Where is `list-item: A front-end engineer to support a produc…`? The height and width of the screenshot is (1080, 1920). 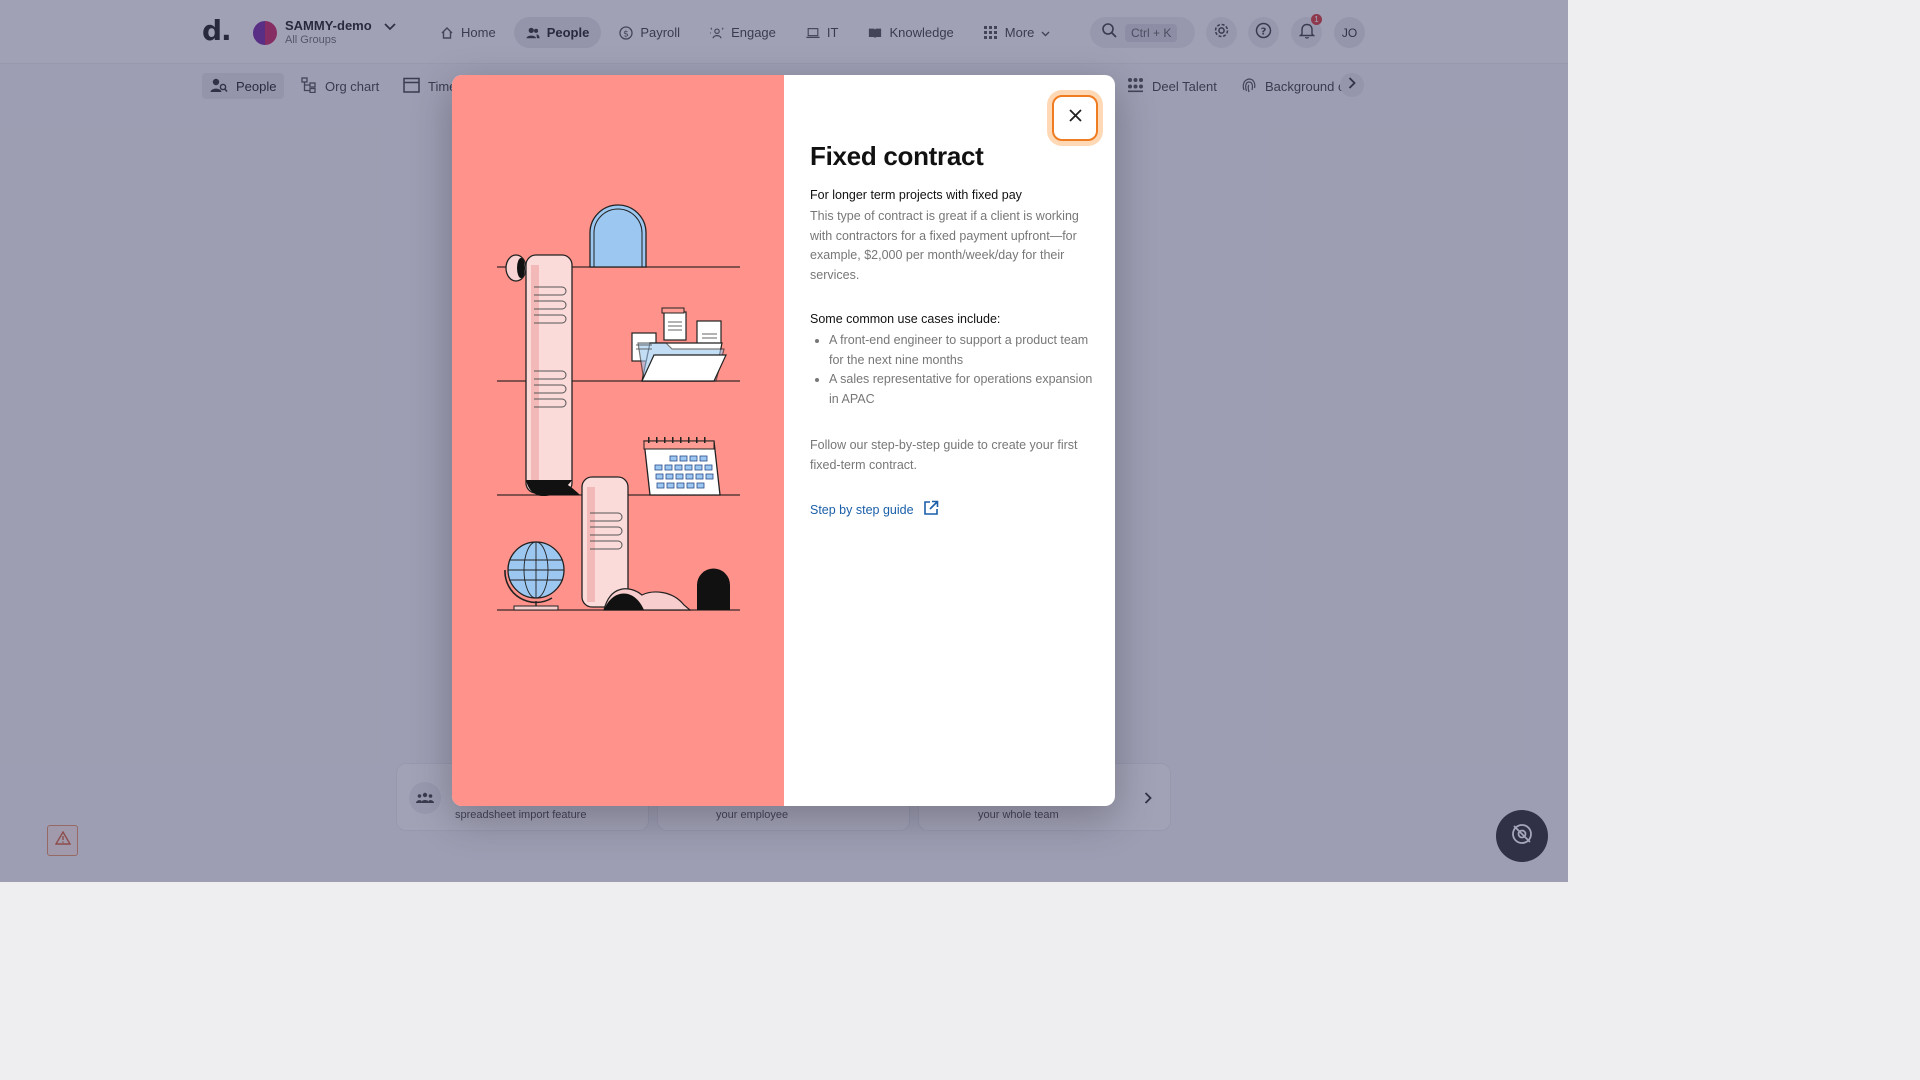
list-item: A front-end engineer to support a produc… is located at coordinates (962, 350).